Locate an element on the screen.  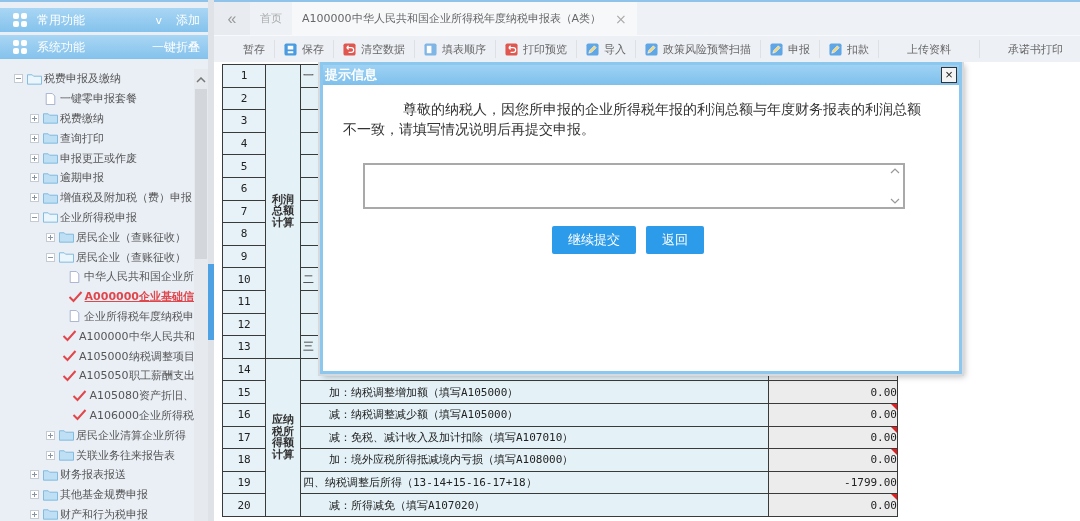
row-number: 15 is located at coordinates (244, 392).